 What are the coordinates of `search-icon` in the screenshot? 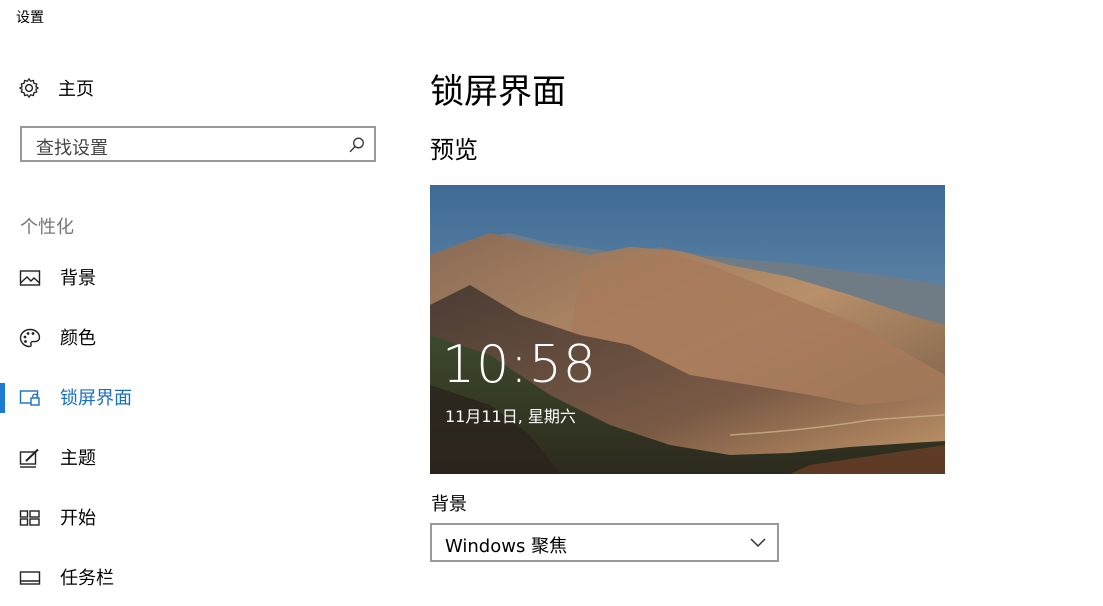 It's located at (357, 145).